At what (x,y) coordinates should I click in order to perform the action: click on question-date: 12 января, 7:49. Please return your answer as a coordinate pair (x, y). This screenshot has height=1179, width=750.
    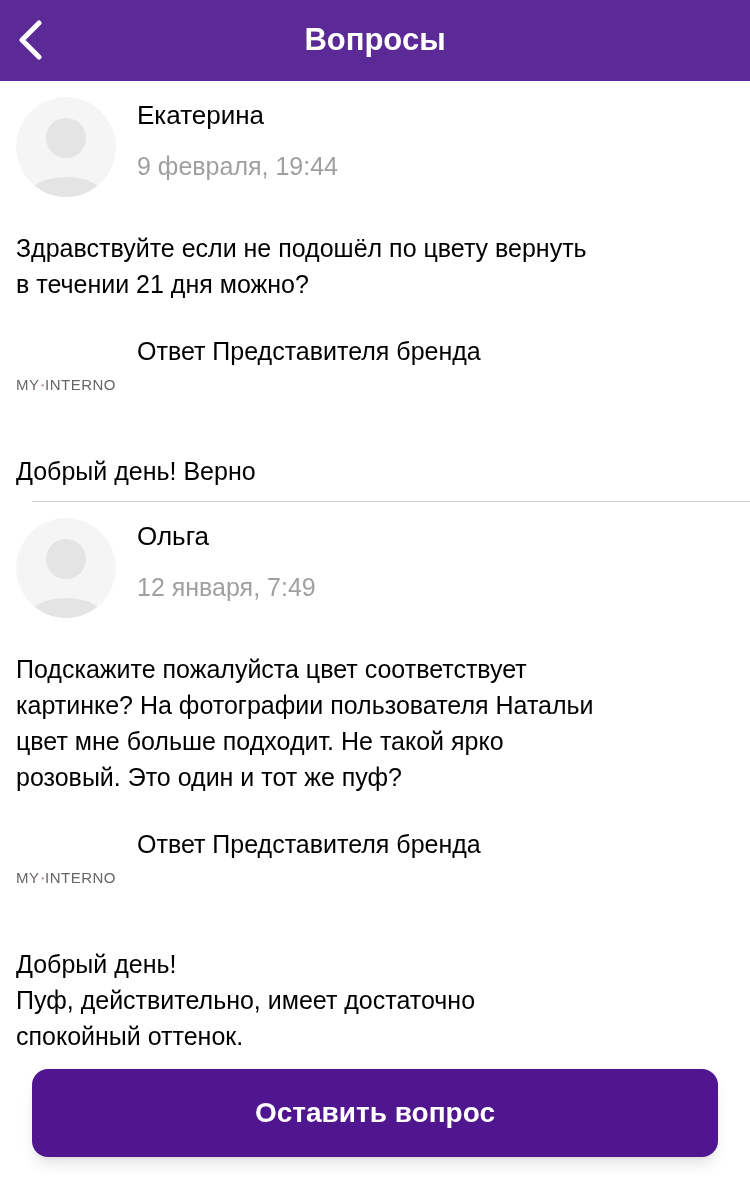
    Looking at the image, I should click on (226, 587).